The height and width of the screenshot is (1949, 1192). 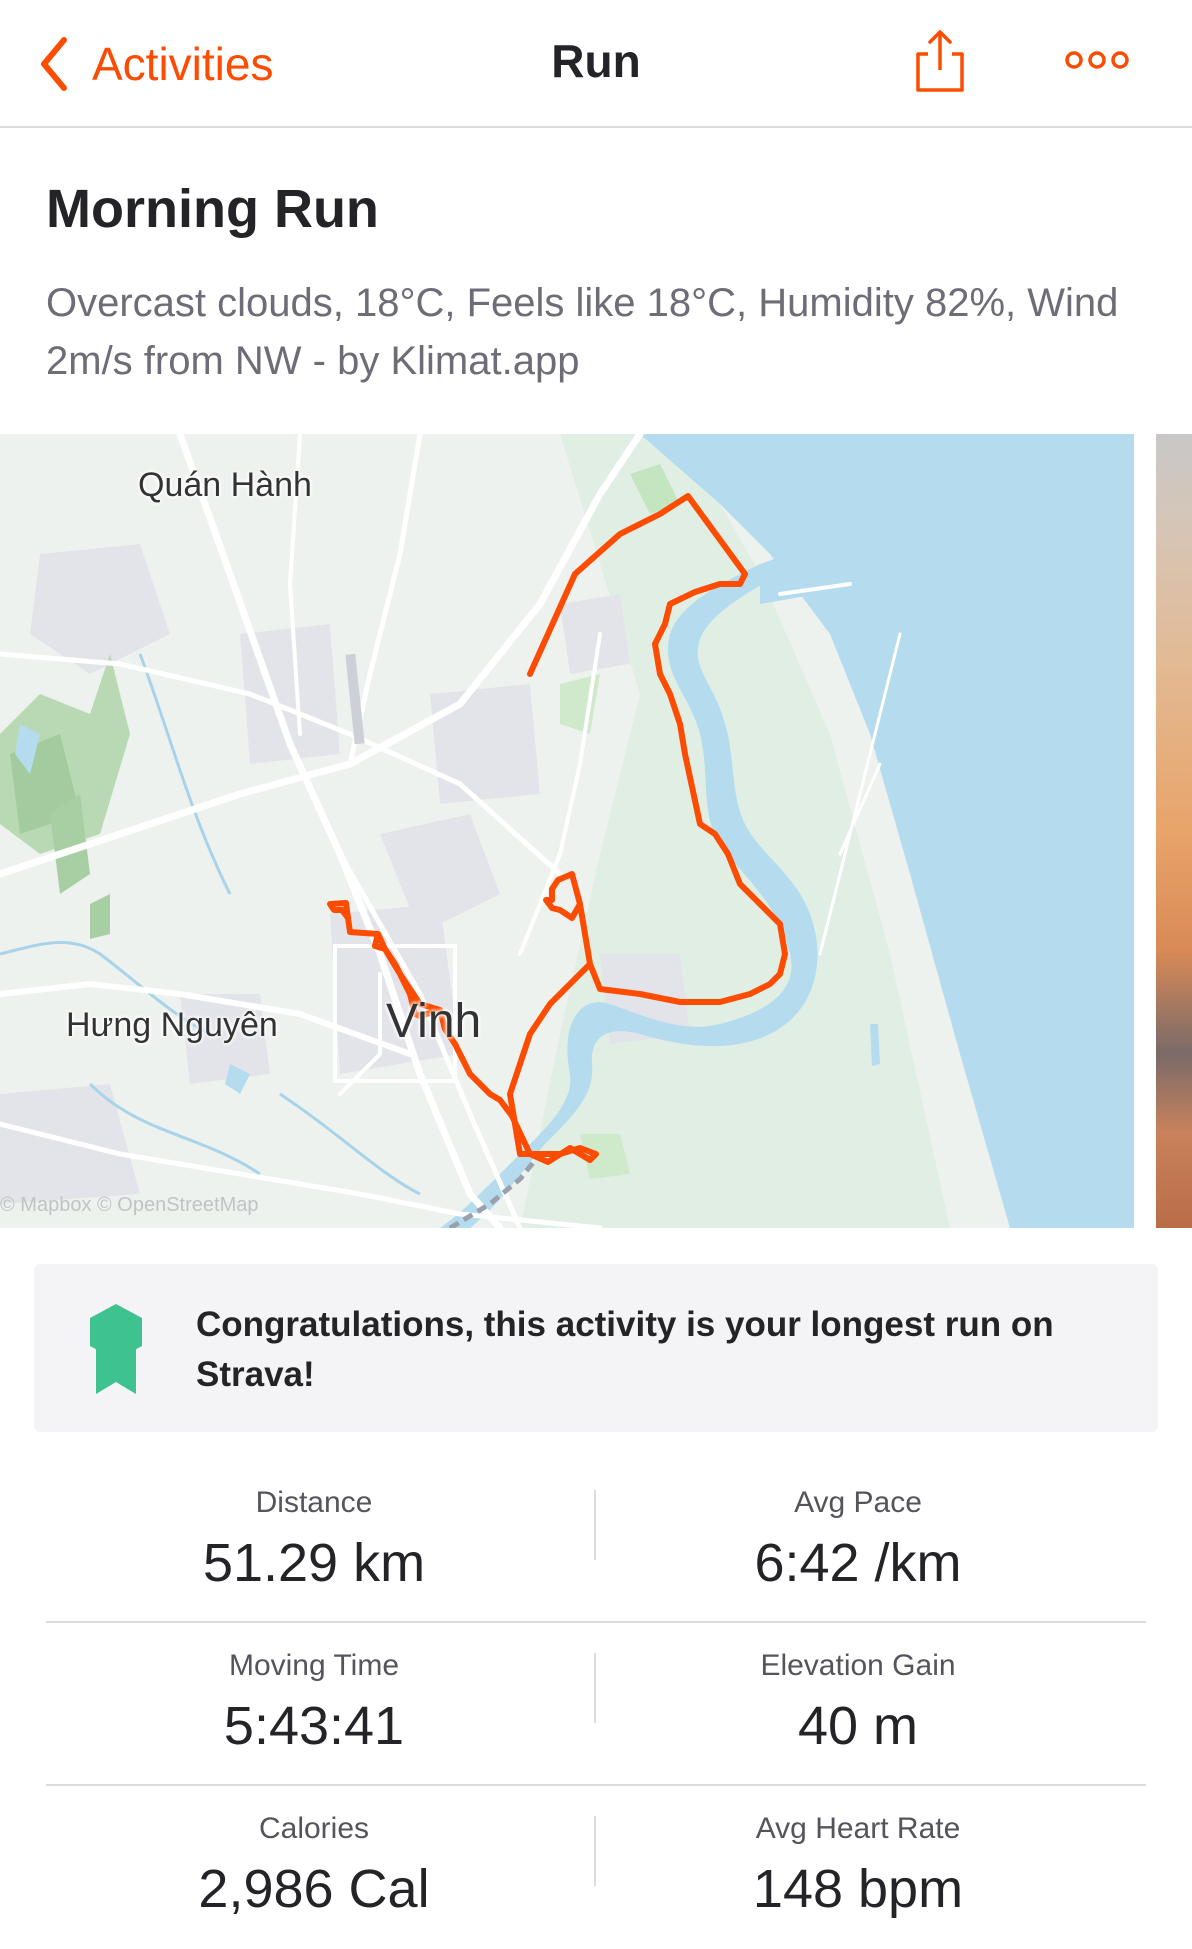 What do you see at coordinates (858, 1889) in the screenshot?
I see `stat-value: 148 bpm` at bounding box center [858, 1889].